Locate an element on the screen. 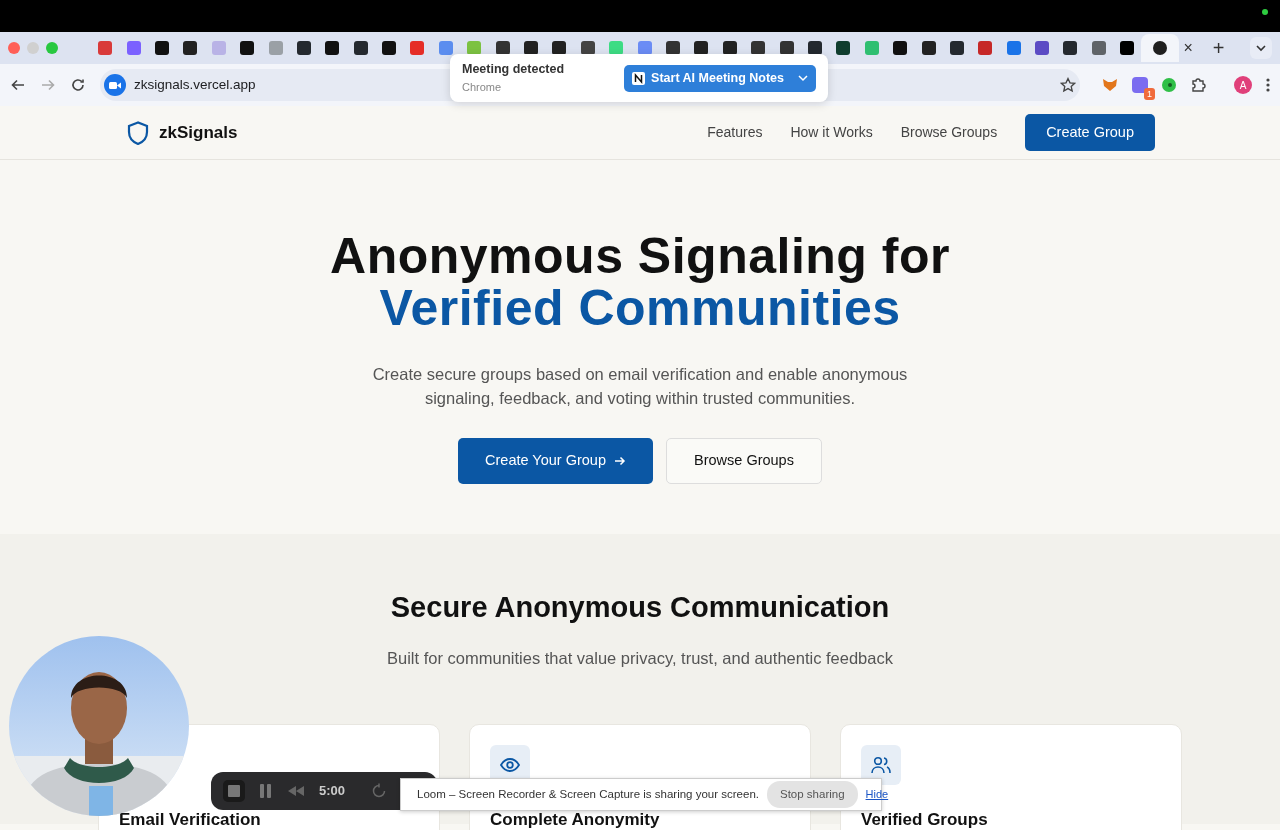  notification-badge: 1 is located at coordinates (1149, 94).